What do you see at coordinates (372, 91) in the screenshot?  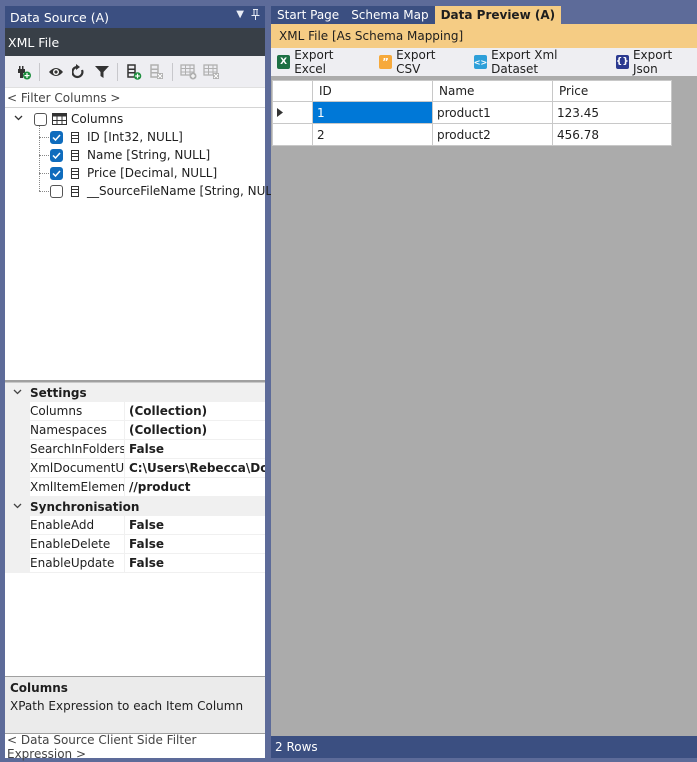 I see `column-header-id: ID` at bounding box center [372, 91].